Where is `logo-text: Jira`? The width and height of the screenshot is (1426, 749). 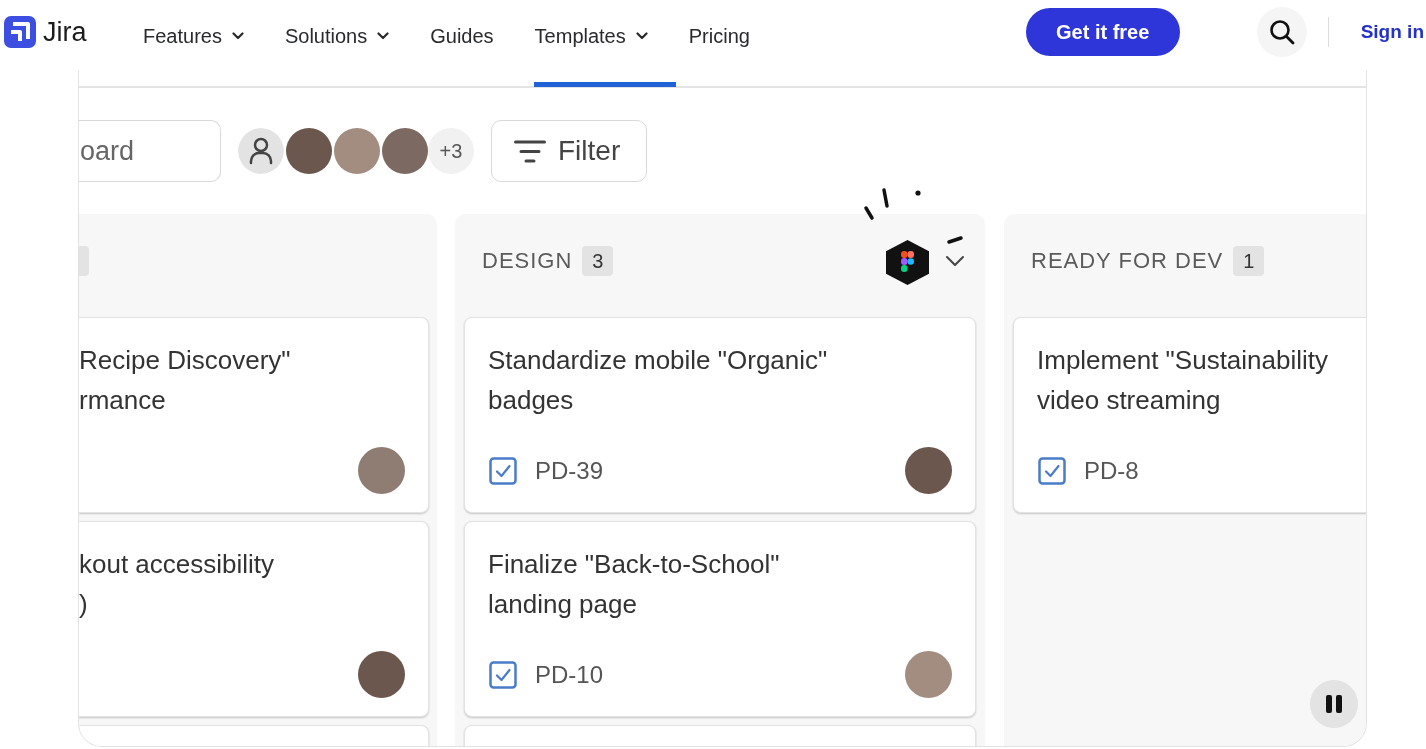
logo-text: Jira is located at coordinates (65, 32).